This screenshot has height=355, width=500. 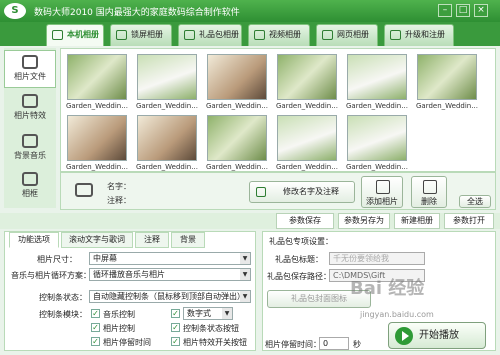 What do you see at coordinates (250, 221) in the screenshot?
I see `param-toolbar: 参数保存 参数另存为 新建相册 参数打开` at bounding box center [250, 221].